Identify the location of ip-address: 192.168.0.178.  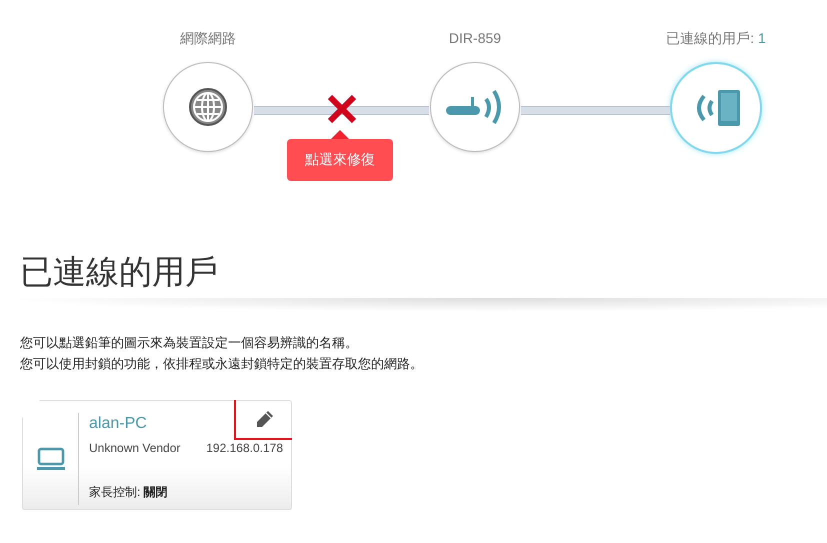
(244, 448).